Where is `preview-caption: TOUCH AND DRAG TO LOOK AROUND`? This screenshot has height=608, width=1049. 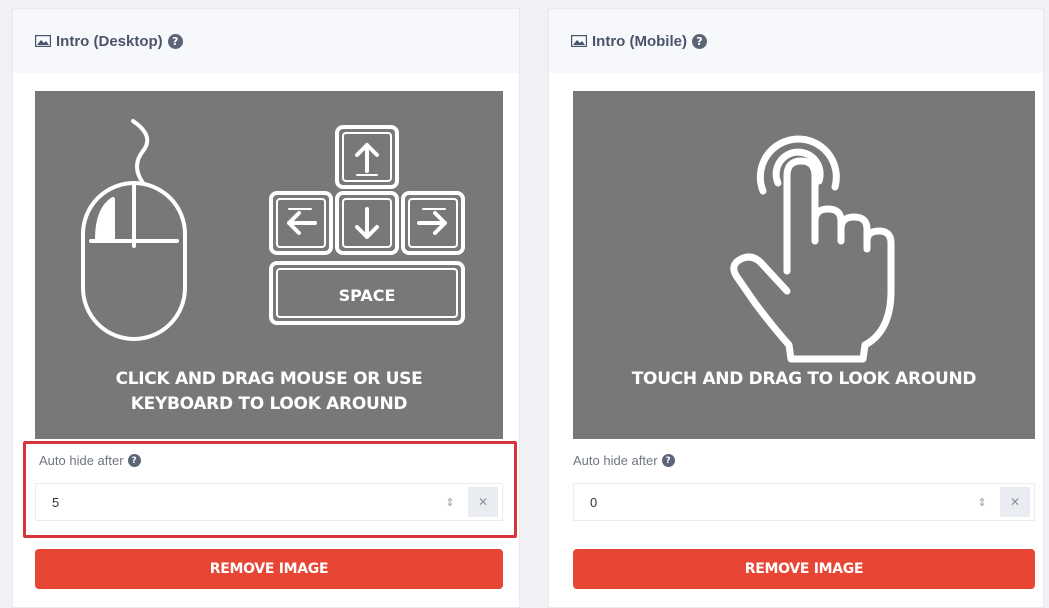
preview-caption: TOUCH AND DRAG TO LOOK AROUND is located at coordinates (804, 379).